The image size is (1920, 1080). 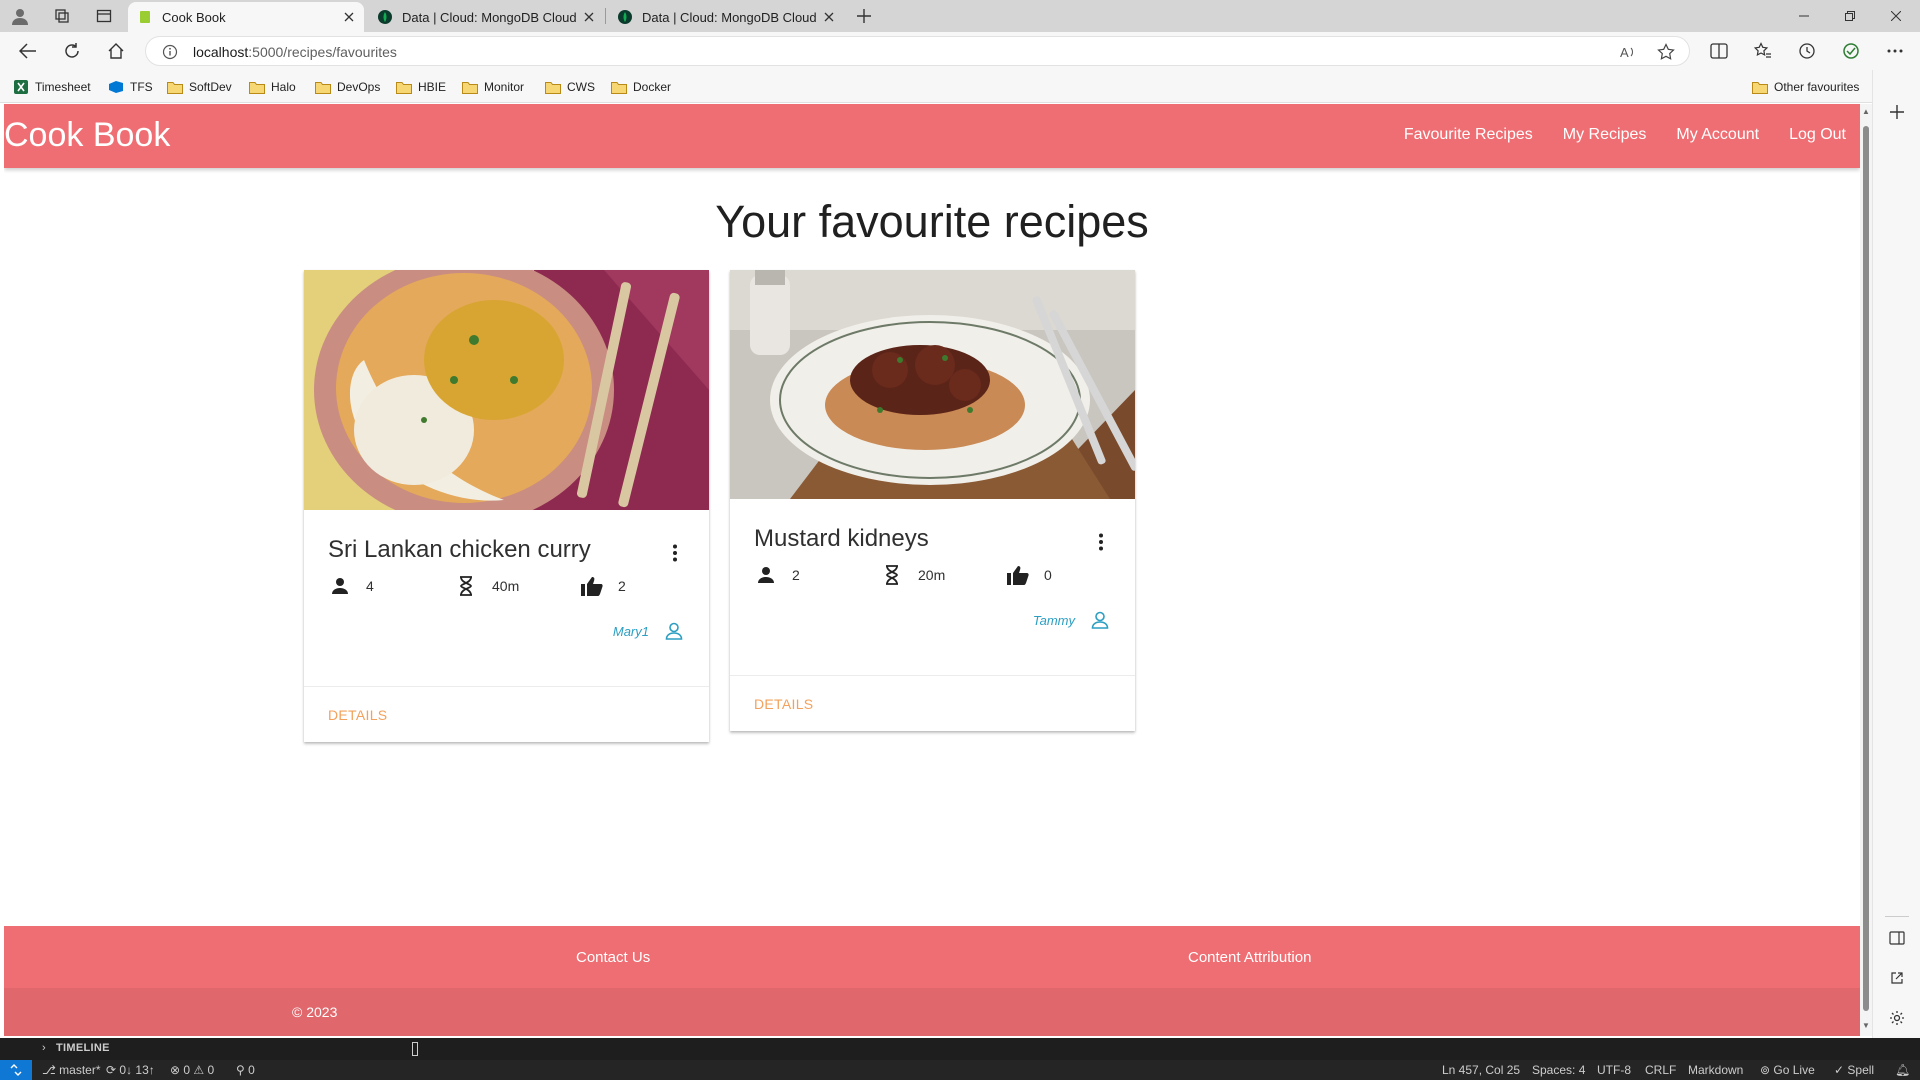 What do you see at coordinates (421, 87) in the screenshot?
I see `bookmark-hbie: HBIE` at bounding box center [421, 87].